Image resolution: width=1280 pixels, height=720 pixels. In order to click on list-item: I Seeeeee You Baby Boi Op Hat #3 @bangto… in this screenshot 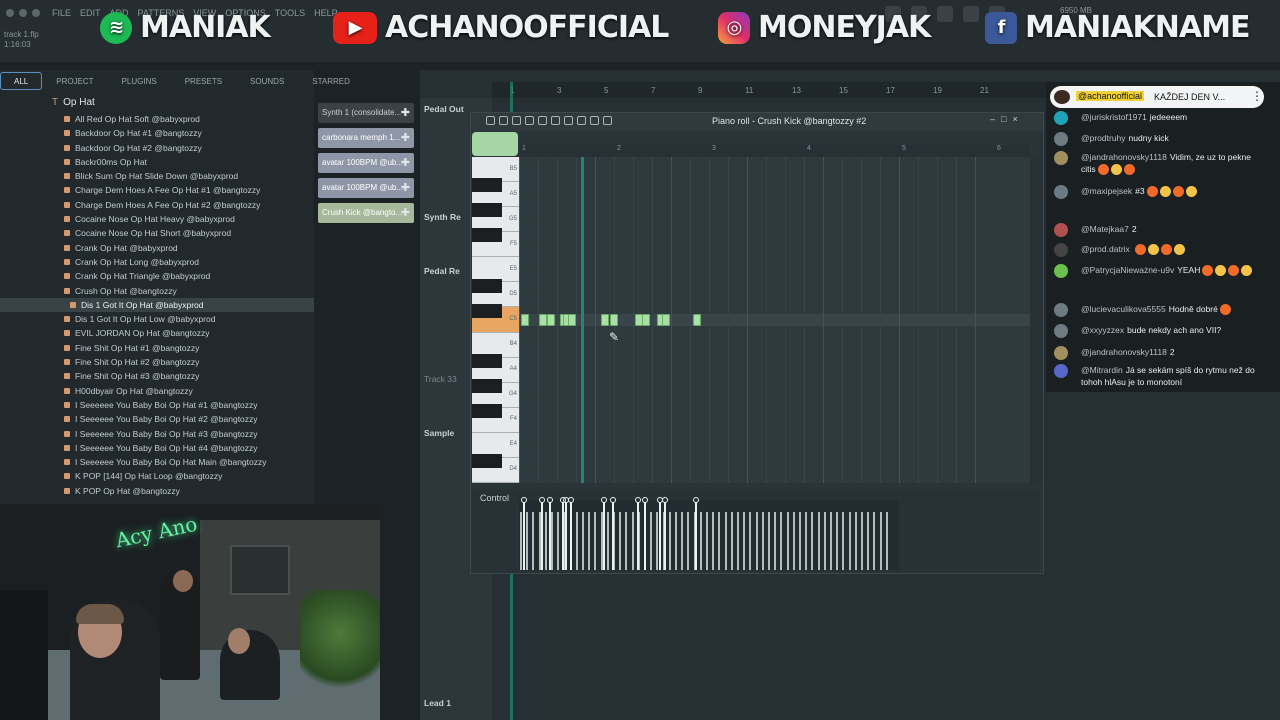, I will do `click(157, 434)`.